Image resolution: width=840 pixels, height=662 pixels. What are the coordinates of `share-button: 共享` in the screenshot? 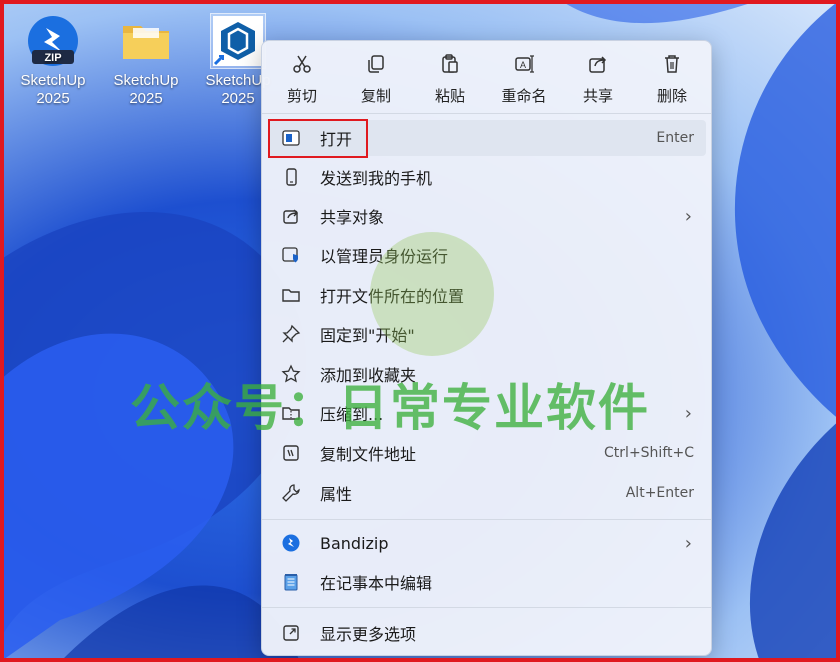 It's located at (598, 79).